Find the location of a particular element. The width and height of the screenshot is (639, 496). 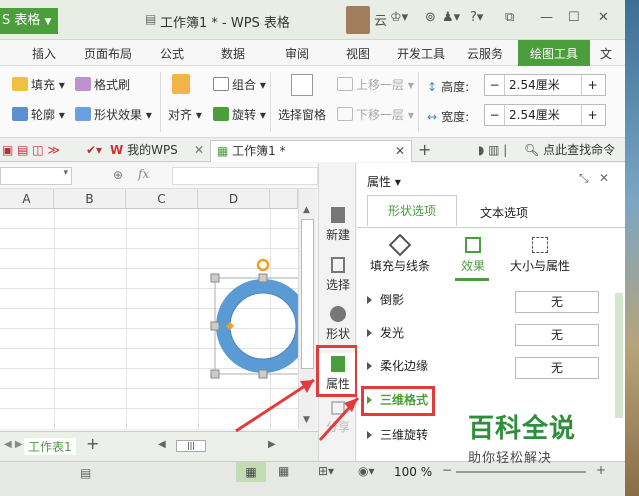

status-doc-icon: ▤ is located at coordinates (85, 473).